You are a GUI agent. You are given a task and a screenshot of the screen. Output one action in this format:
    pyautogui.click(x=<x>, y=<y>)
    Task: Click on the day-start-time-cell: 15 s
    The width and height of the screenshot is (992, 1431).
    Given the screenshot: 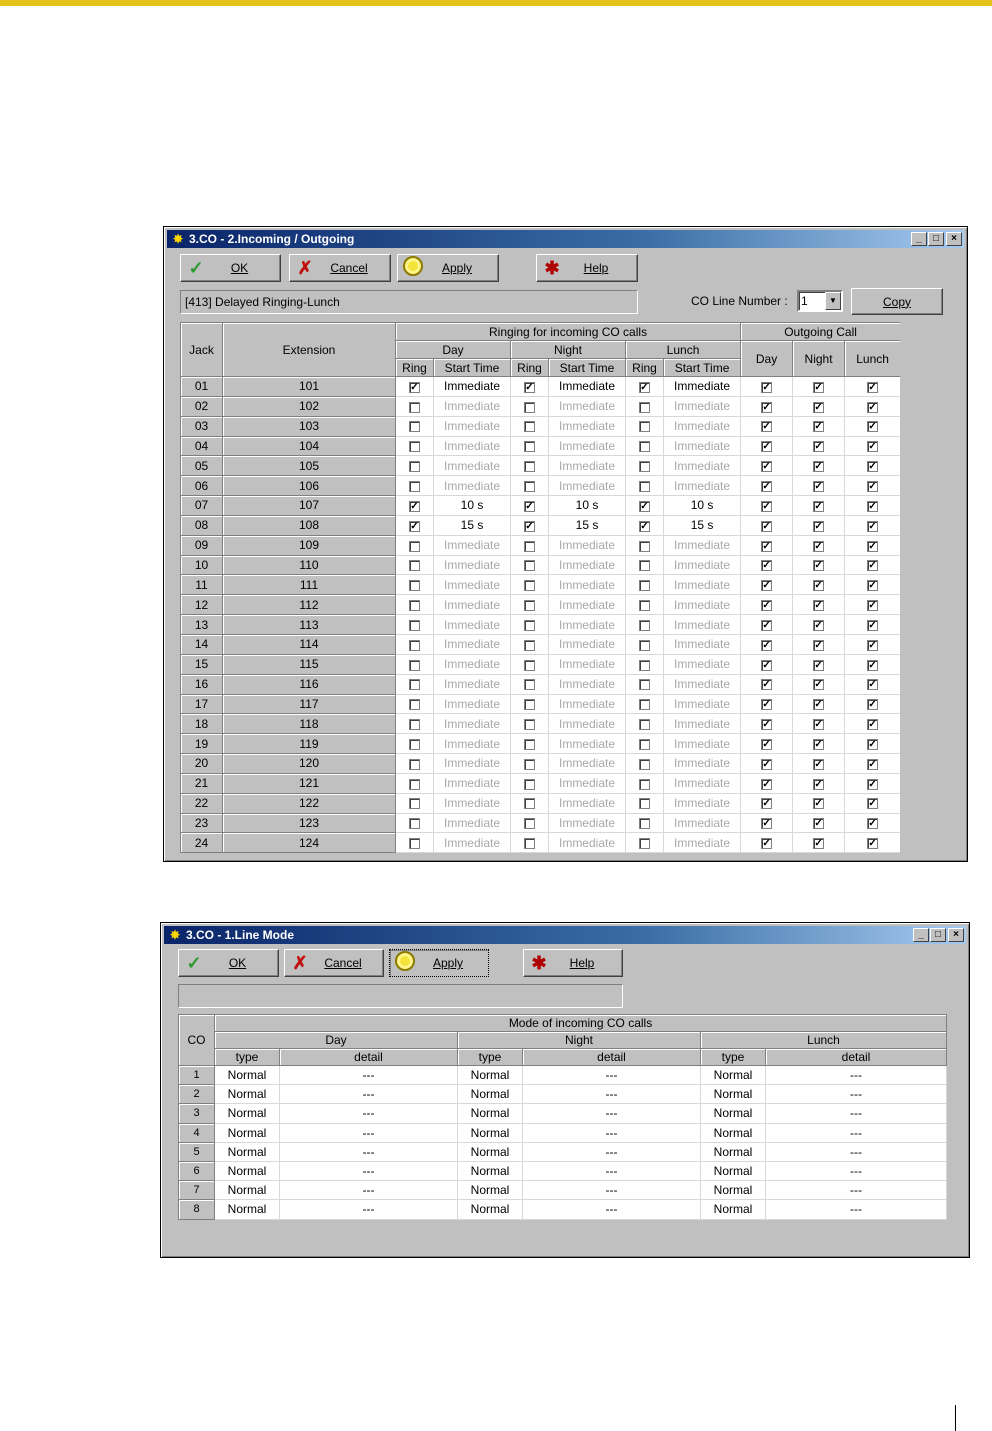 What is the action you would take?
    pyautogui.click(x=472, y=525)
    